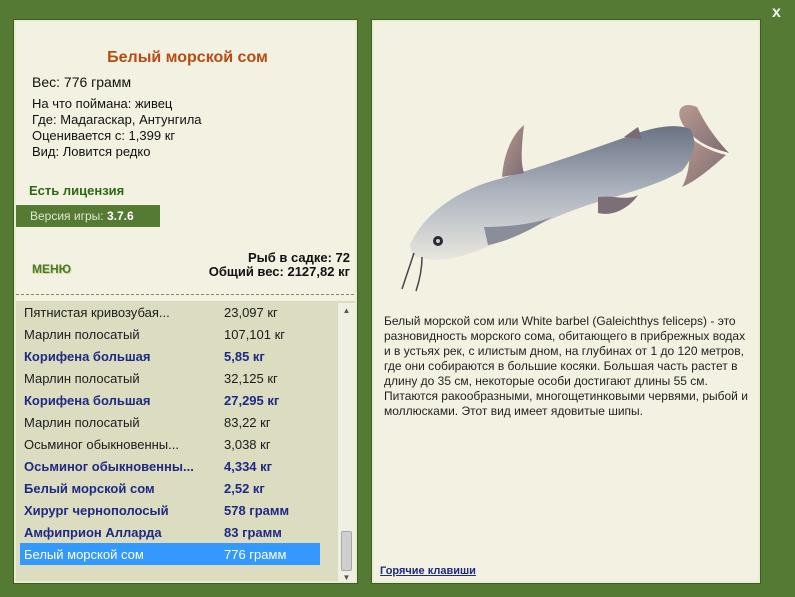 The image size is (795, 597). What do you see at coordinates (438, 241) in the screenshot?
I see `fish-eye-highlight` at bounding box center [438, 241].